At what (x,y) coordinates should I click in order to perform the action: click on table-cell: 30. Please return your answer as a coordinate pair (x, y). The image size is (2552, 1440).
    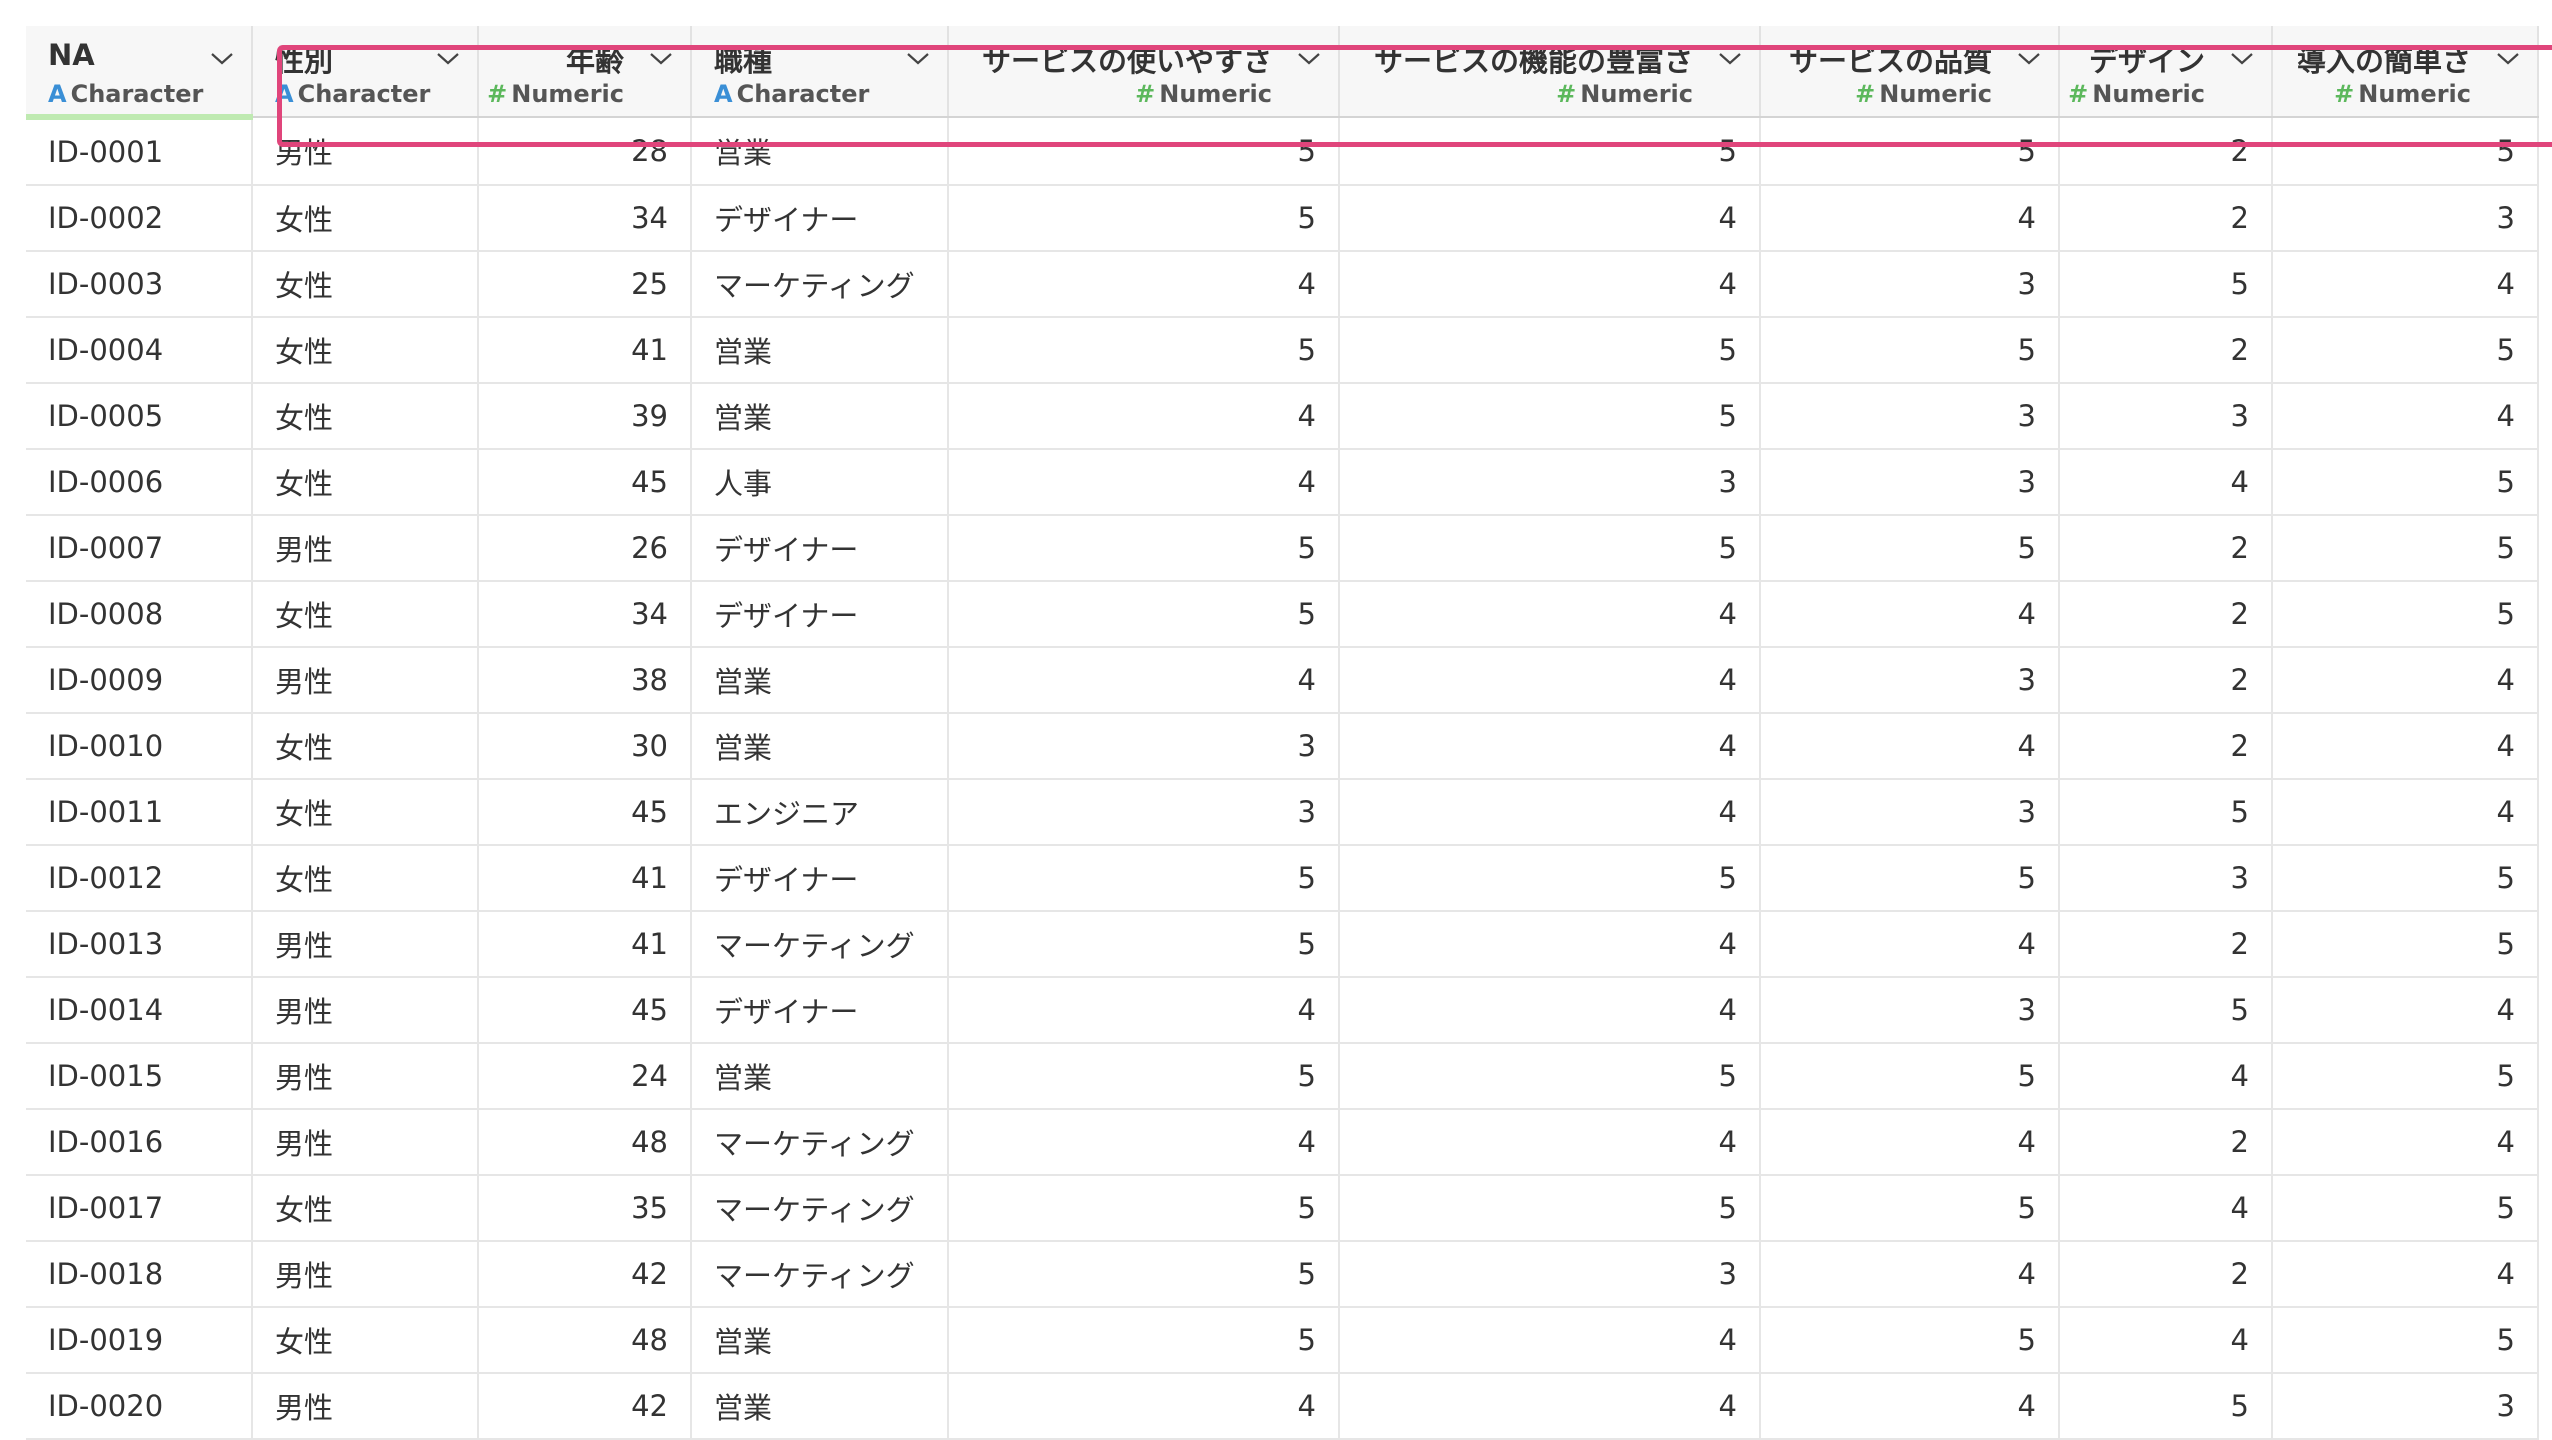
    Looking at the image, I should click on (585, 746).